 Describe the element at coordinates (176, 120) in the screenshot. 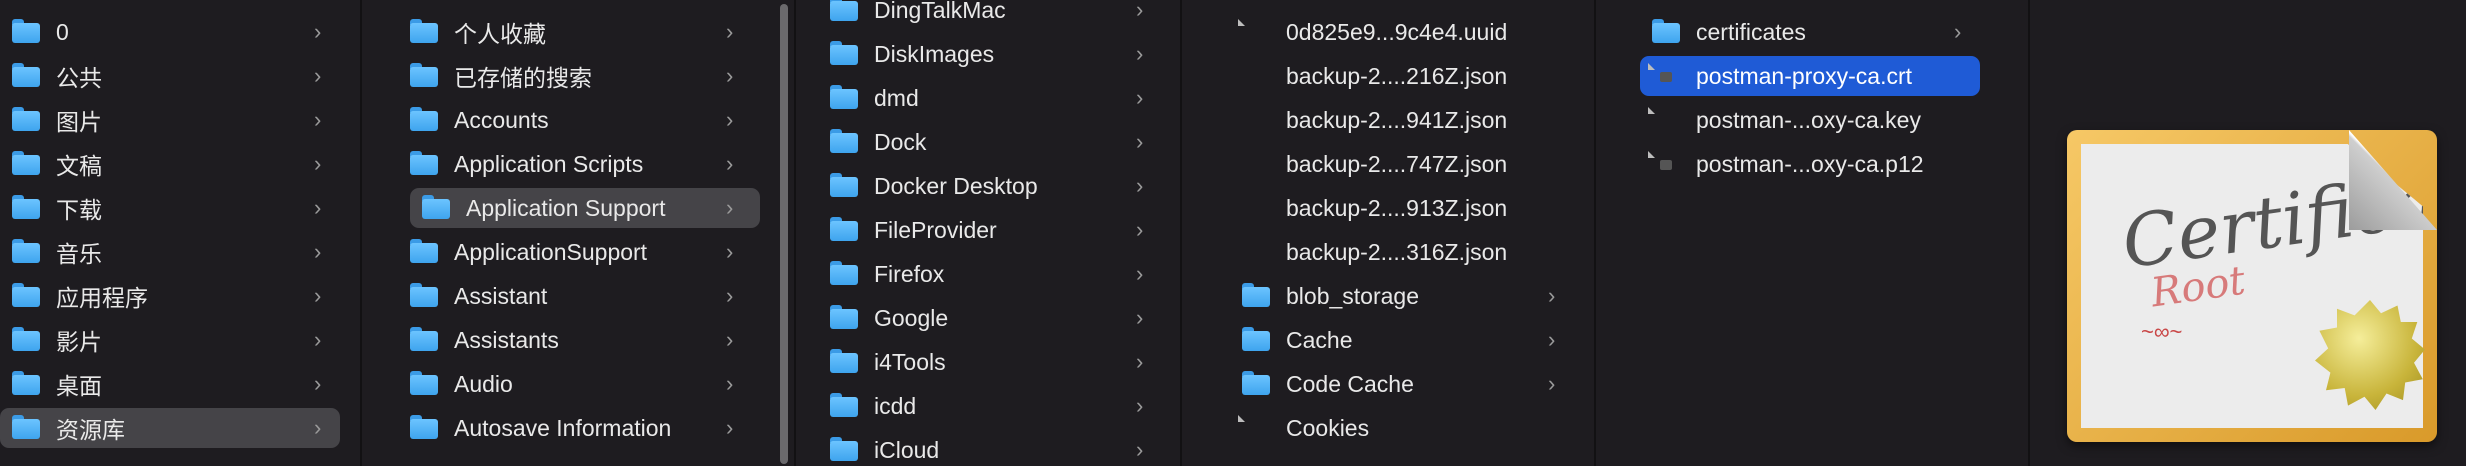

I see `list-item: 图片 ›` at that location.